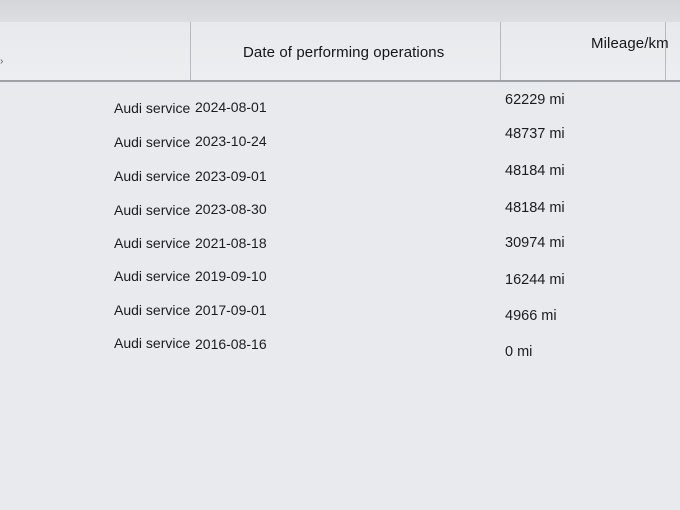 This screenshot has height=510, width=680. I want to click on service-mileage: 4966 mi, so click(531, 316).